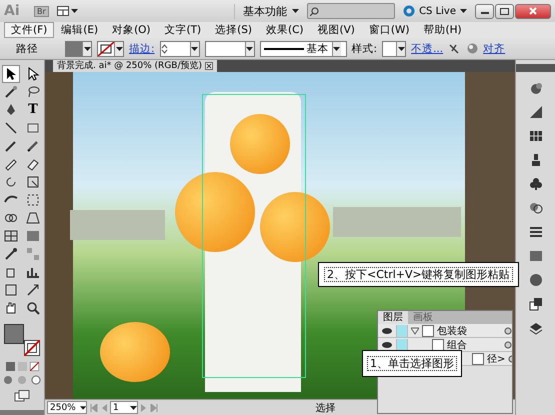 The width and height of the screenshot is (555, 415). Describe the element at coordinates (67, 11) in the screenshot. I see `arrange-documents-button` at that location.